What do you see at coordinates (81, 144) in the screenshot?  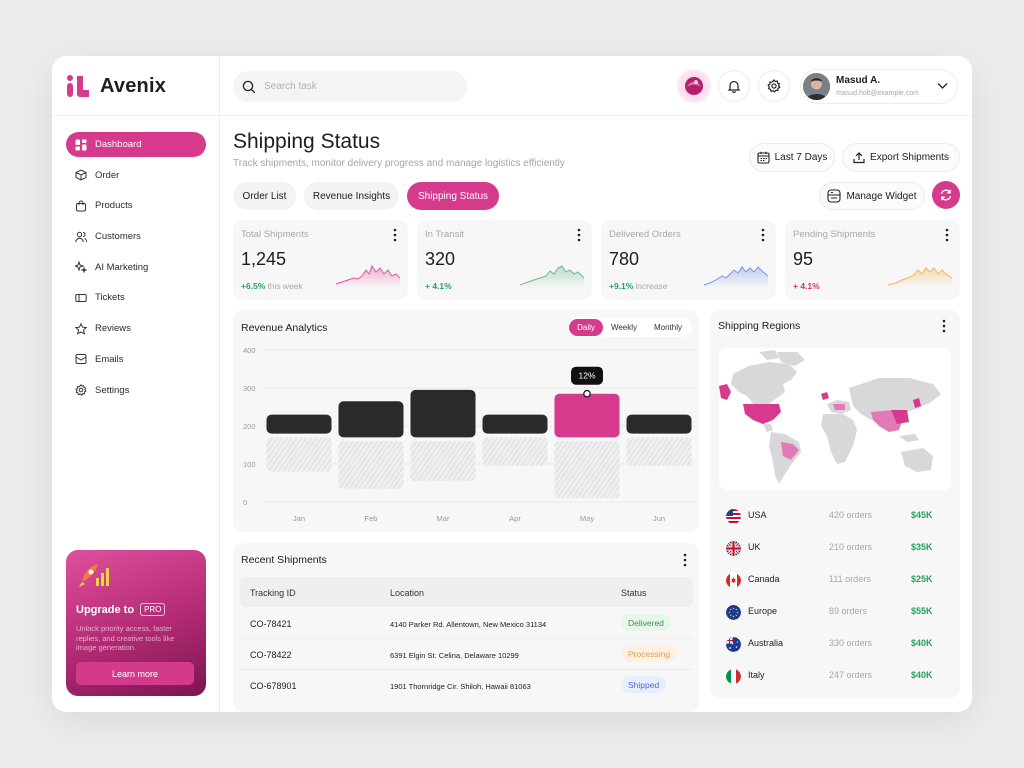 I see `dashboard-icon` at bounding box center [81, 144].